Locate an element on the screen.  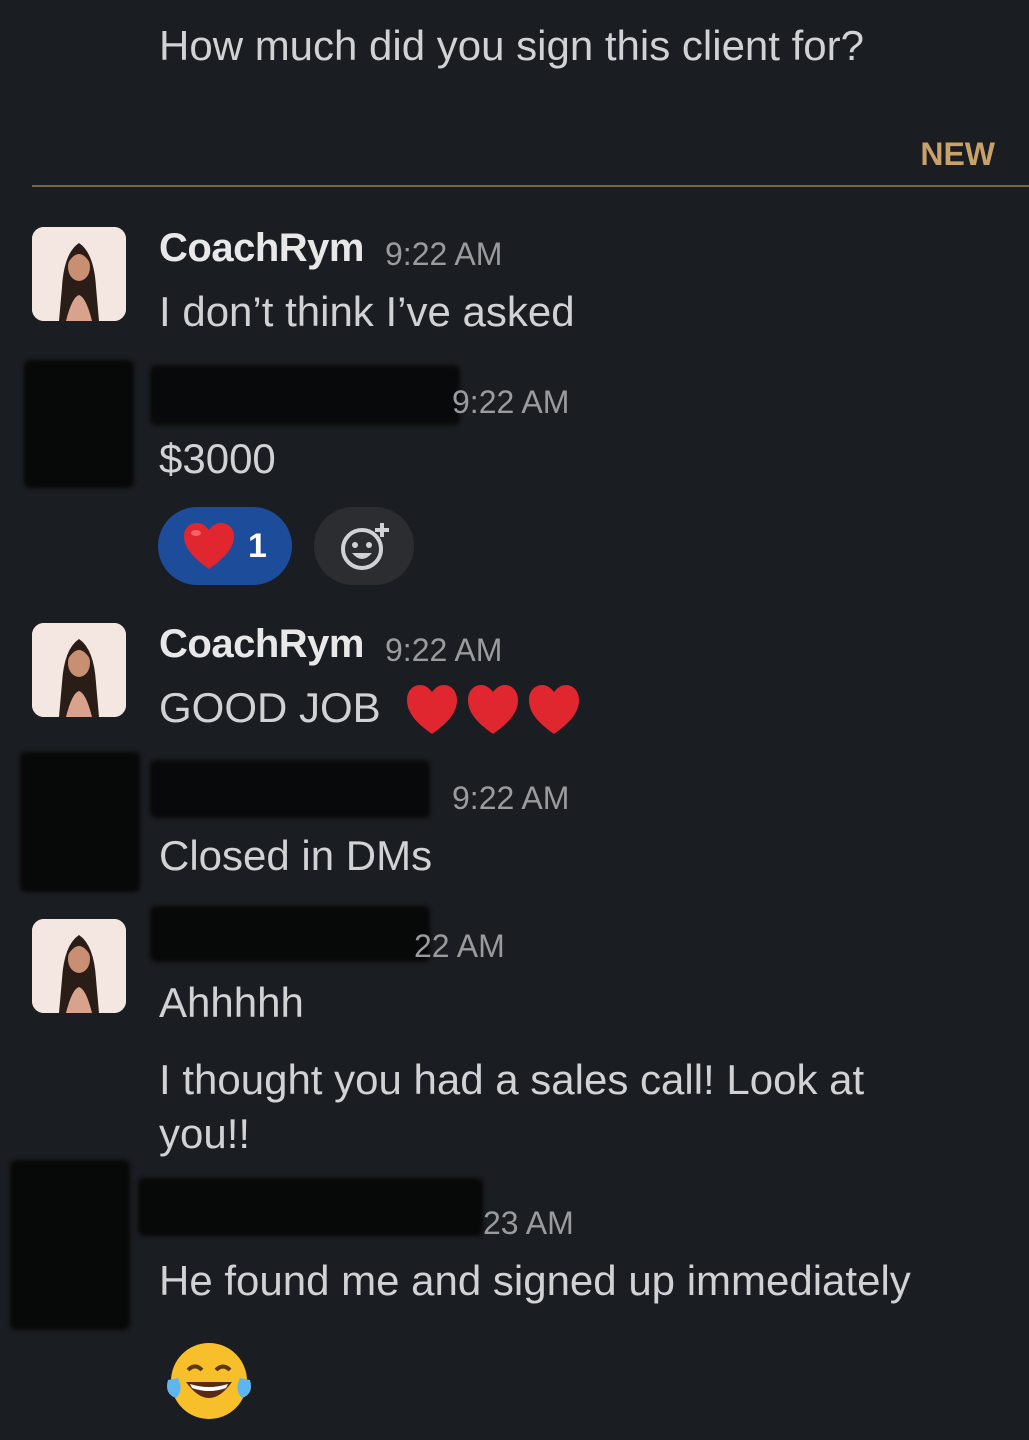
add-reaction-icon is located at coordinates (365, 546).